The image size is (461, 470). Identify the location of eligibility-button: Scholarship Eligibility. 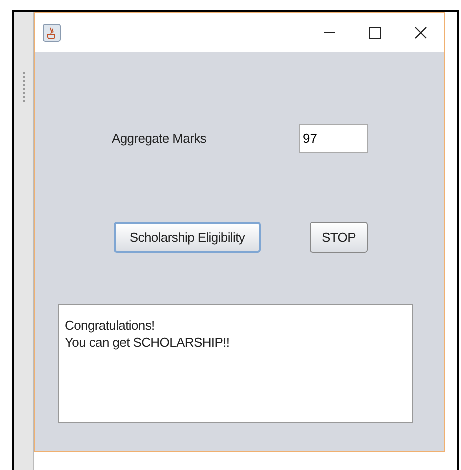
(187, 237).